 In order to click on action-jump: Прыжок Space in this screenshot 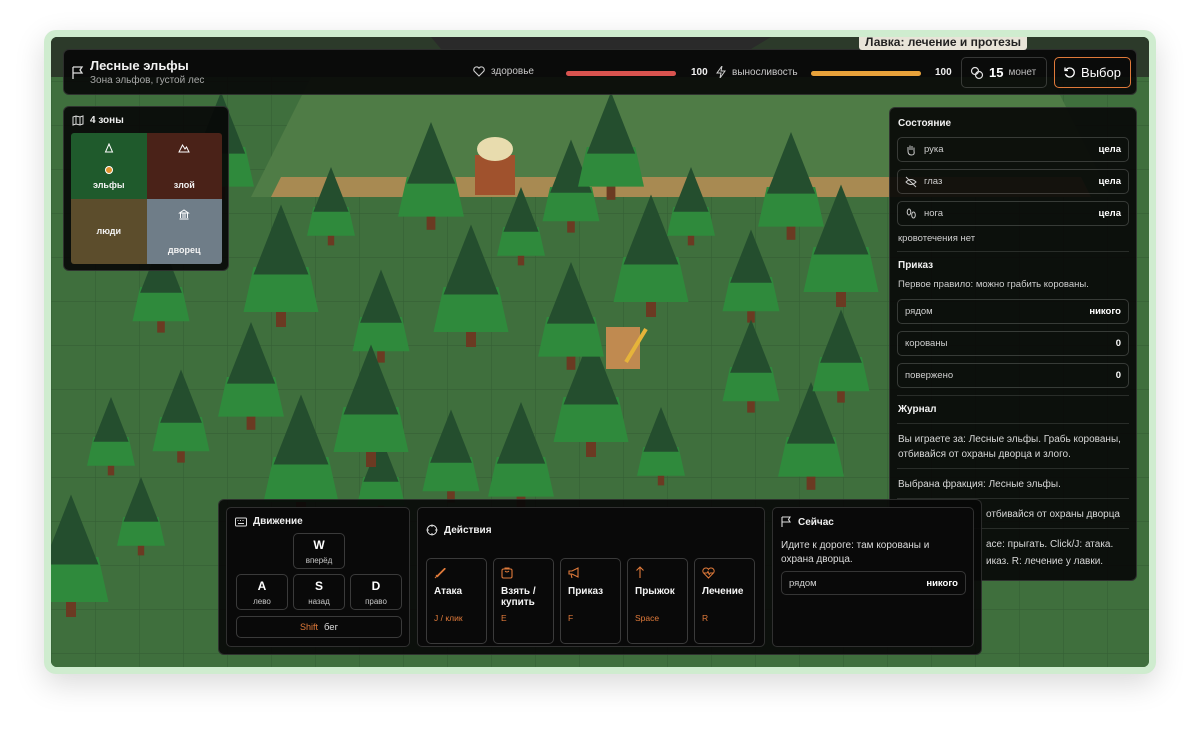, I will do `click(657, 601)`.